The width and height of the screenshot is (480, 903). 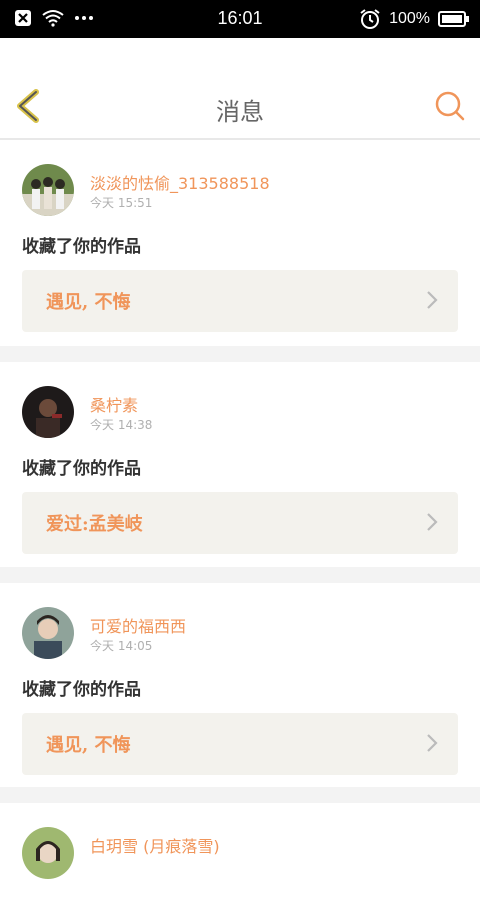 I want to click on user-name: 可爱的福西西, so click(x=138, y=625).